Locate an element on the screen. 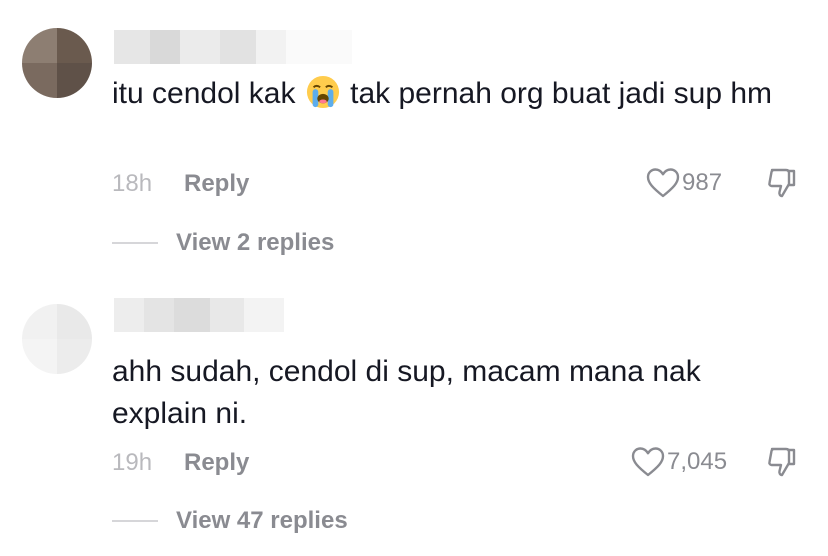 The height and width of the screenshot is (556, 828). comment-timestamp: 18h is located at coordinates (132, 183).